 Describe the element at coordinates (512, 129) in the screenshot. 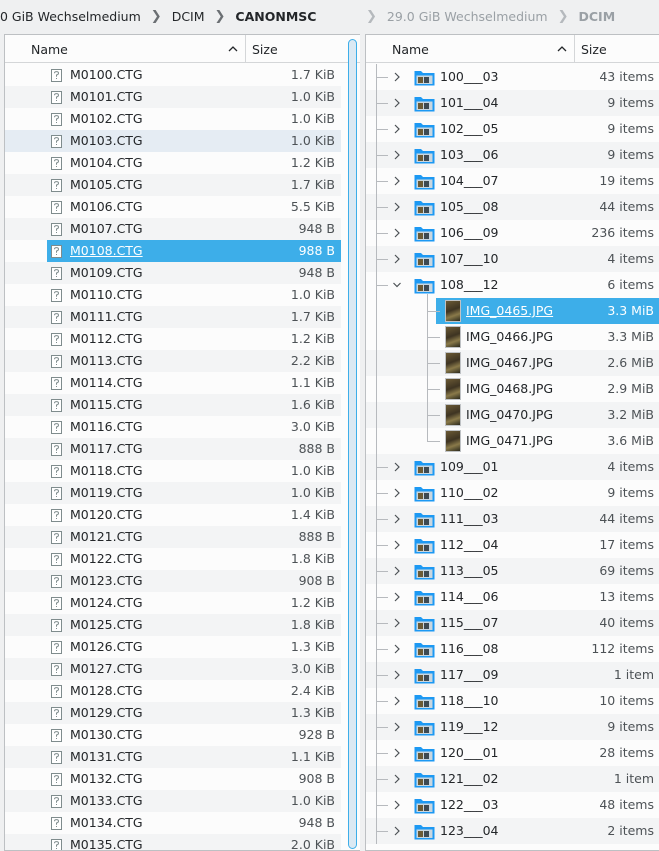

I see `tree-folder-row: 102___05 9 items` at that location.